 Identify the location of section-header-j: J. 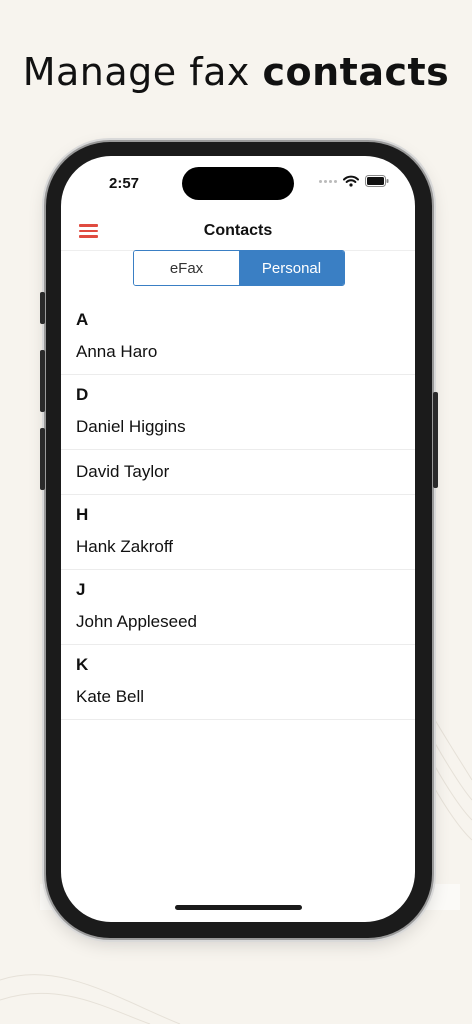
(81, 589).